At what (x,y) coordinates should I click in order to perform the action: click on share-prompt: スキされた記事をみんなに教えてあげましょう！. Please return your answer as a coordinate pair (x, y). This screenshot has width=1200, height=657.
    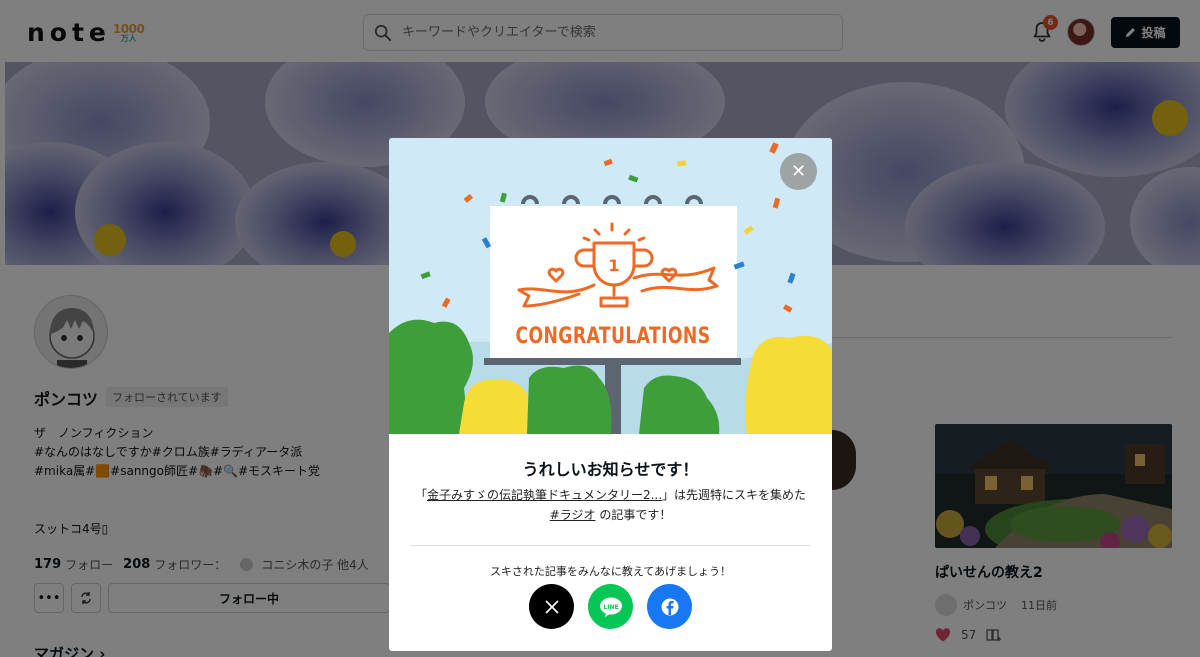
    Looking at the image, I should click on (610, 571).